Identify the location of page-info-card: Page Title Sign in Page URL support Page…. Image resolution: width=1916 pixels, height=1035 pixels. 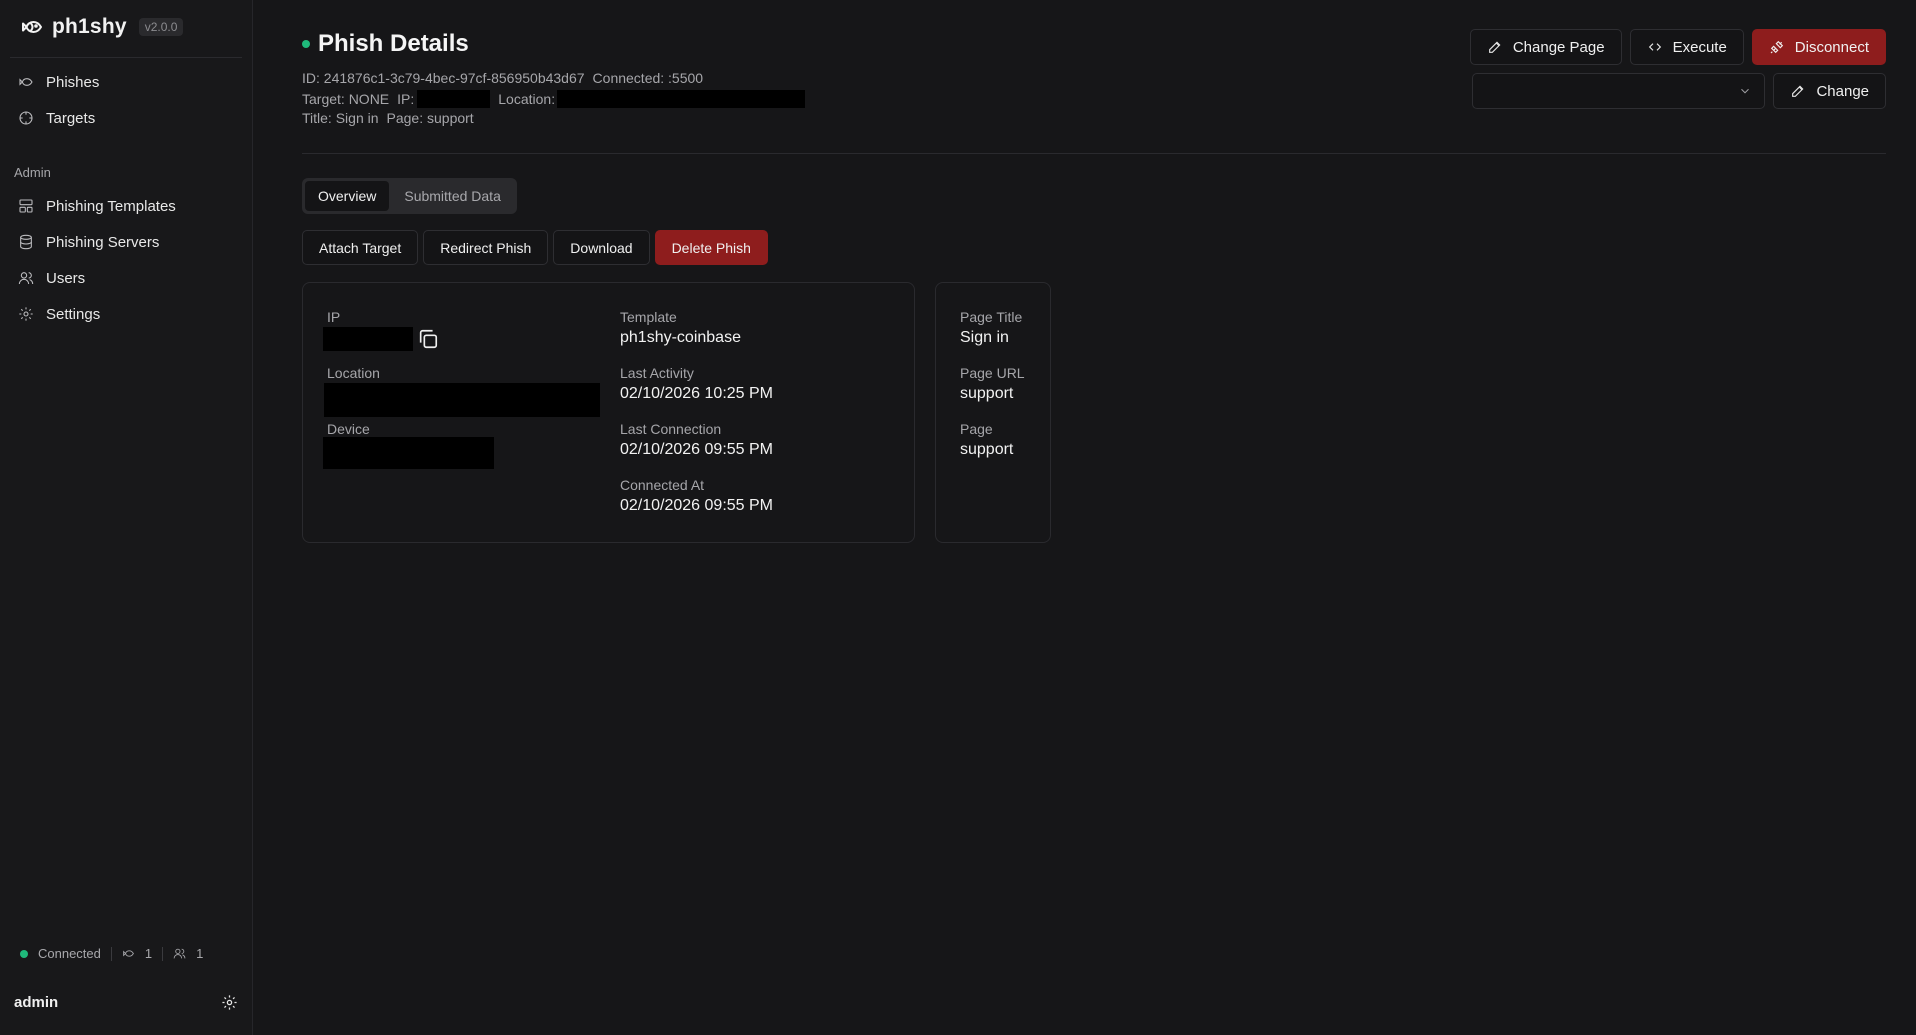
(993, 412).